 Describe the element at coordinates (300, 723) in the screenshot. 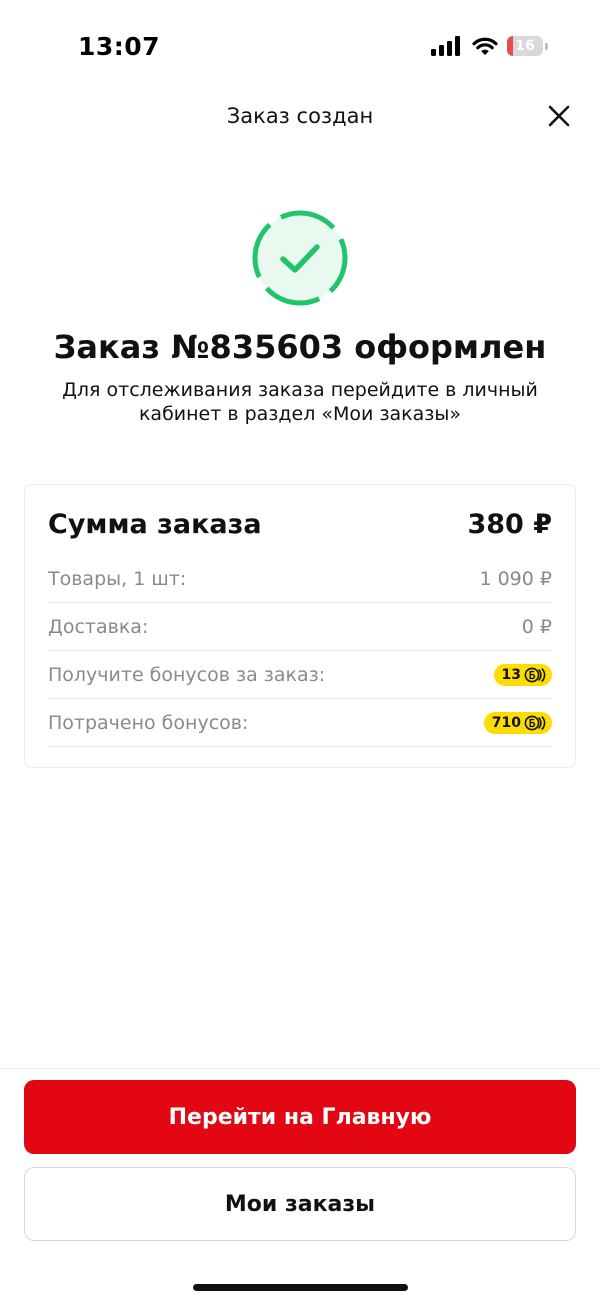

I see `summary-row-bonus-spent: Потрачено бонусов: 710` at that location.